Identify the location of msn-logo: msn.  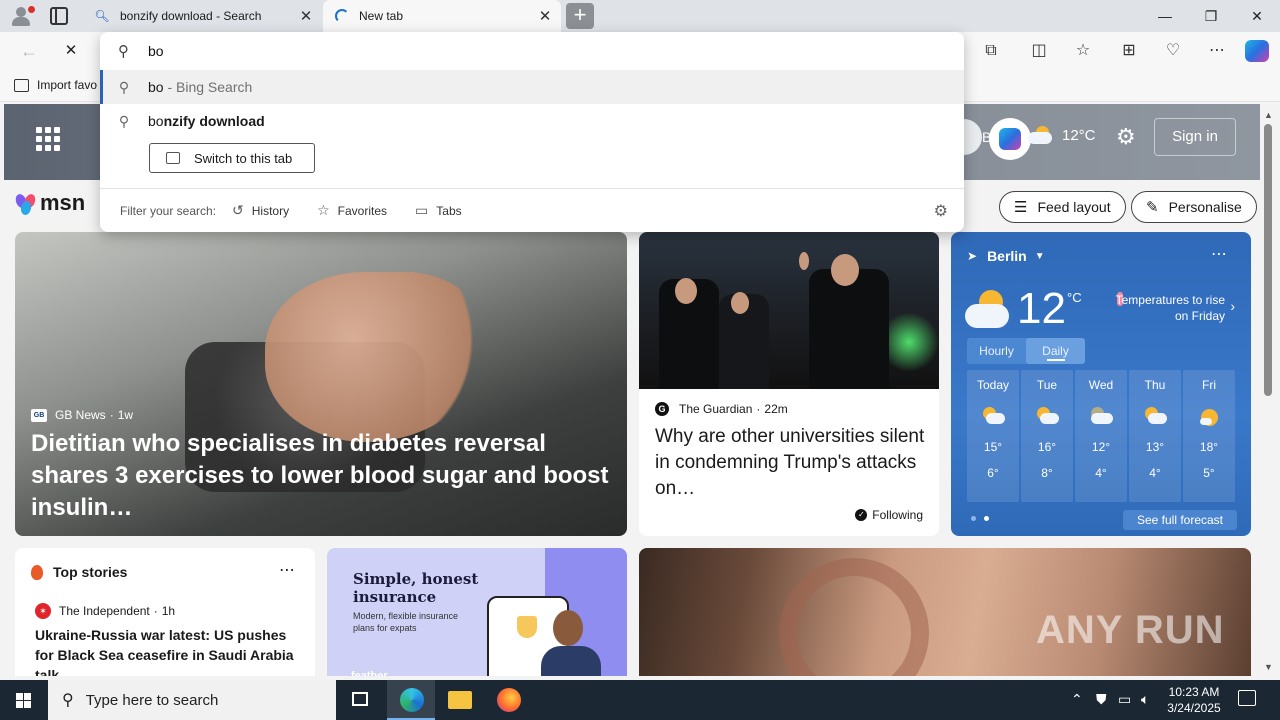
(49, 203).